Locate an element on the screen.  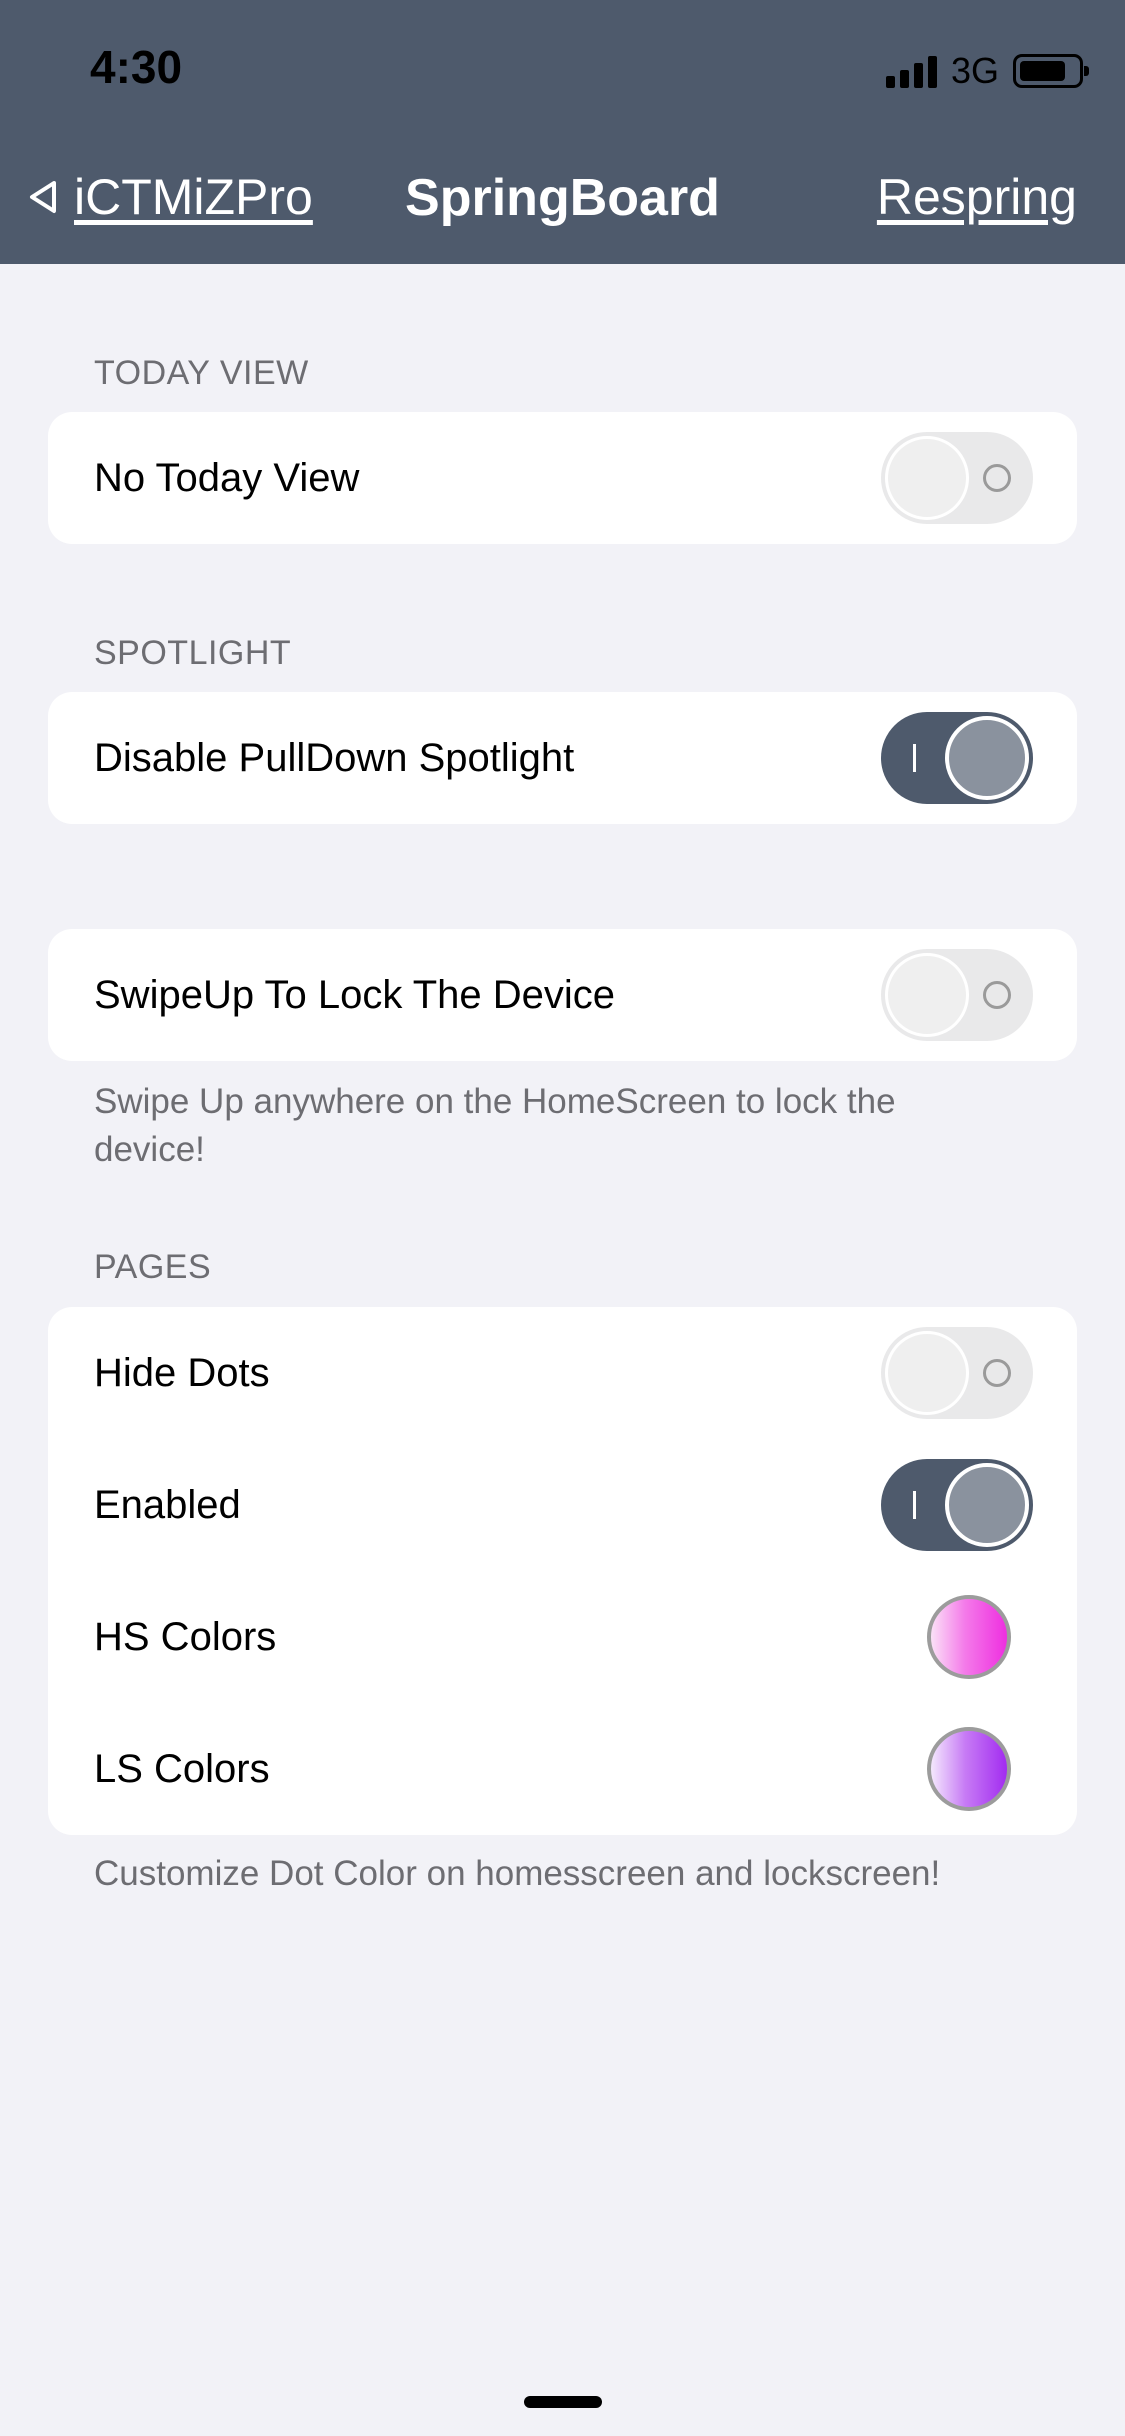
swipeup-lock-toggle is located at coordinates (957, 995).